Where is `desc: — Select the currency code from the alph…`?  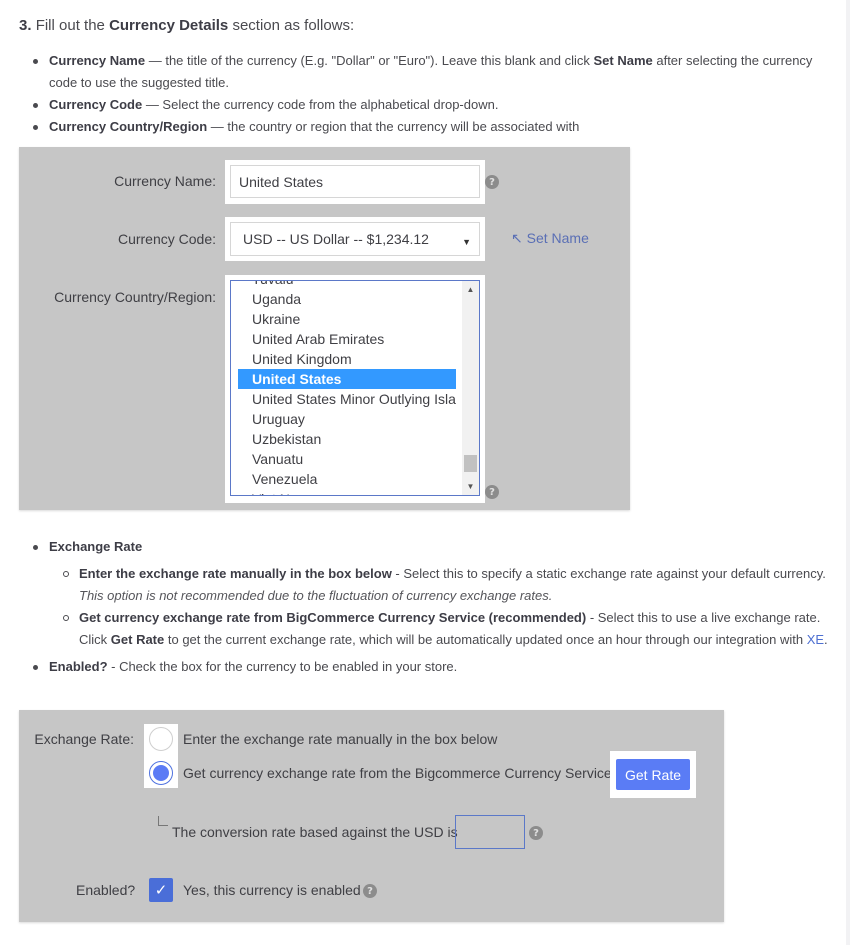
desc: — Select the currency code from the alph… is located at coordinates (320, 104).